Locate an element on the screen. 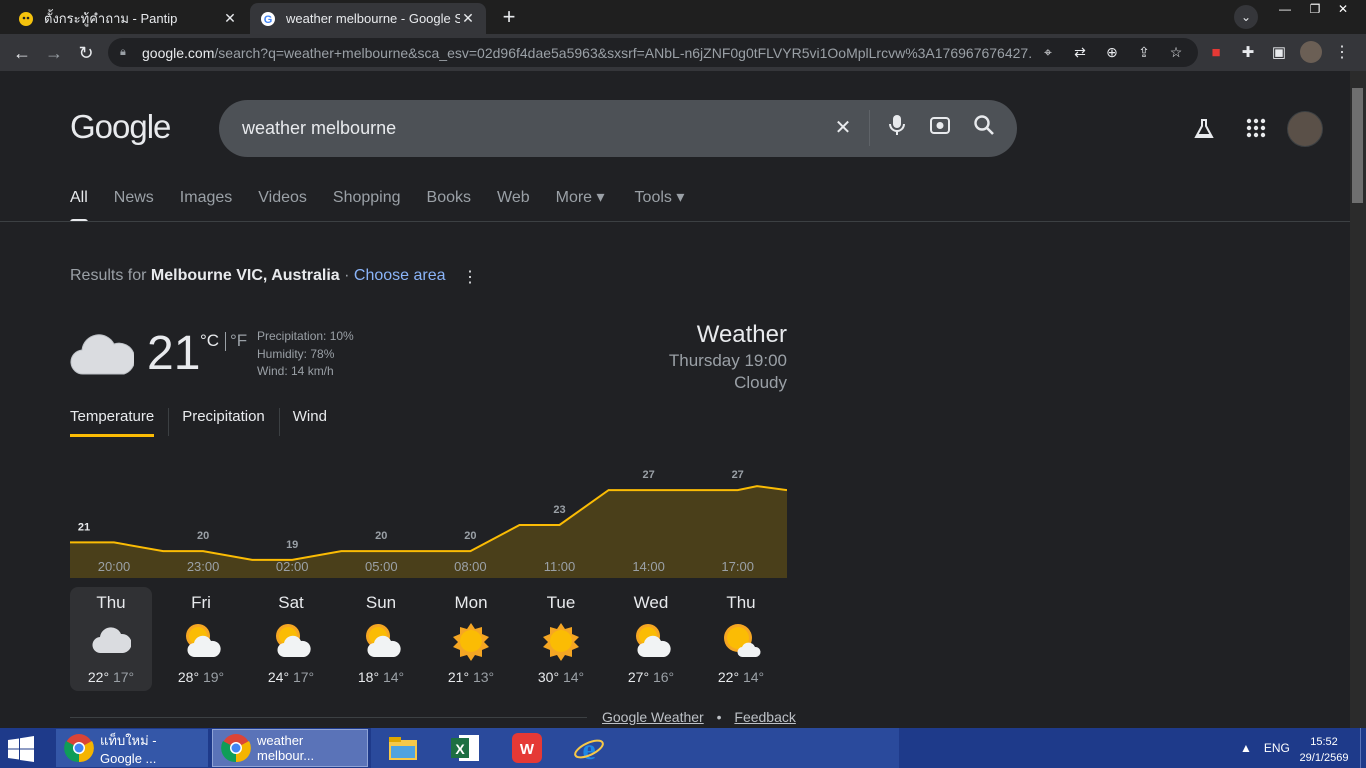  fahrenheit-toggle: °F is located at coordinates (238, 341).